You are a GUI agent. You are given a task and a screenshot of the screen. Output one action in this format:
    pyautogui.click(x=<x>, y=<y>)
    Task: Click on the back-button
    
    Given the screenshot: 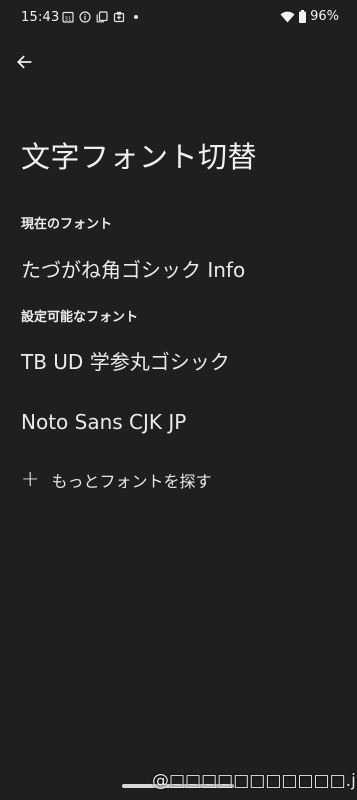 What is the action you would take?
    pyautogui.click(x=24, y=62)
    